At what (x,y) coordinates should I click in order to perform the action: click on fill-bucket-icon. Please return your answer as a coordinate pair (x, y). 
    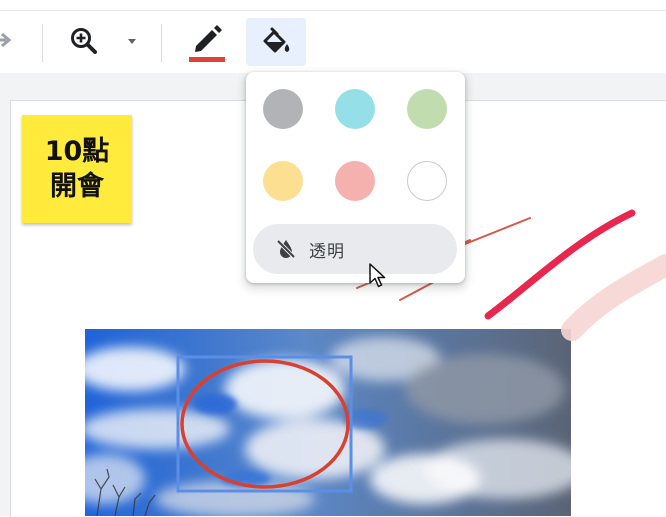
    Looking at the image, I should click on (276, 40).